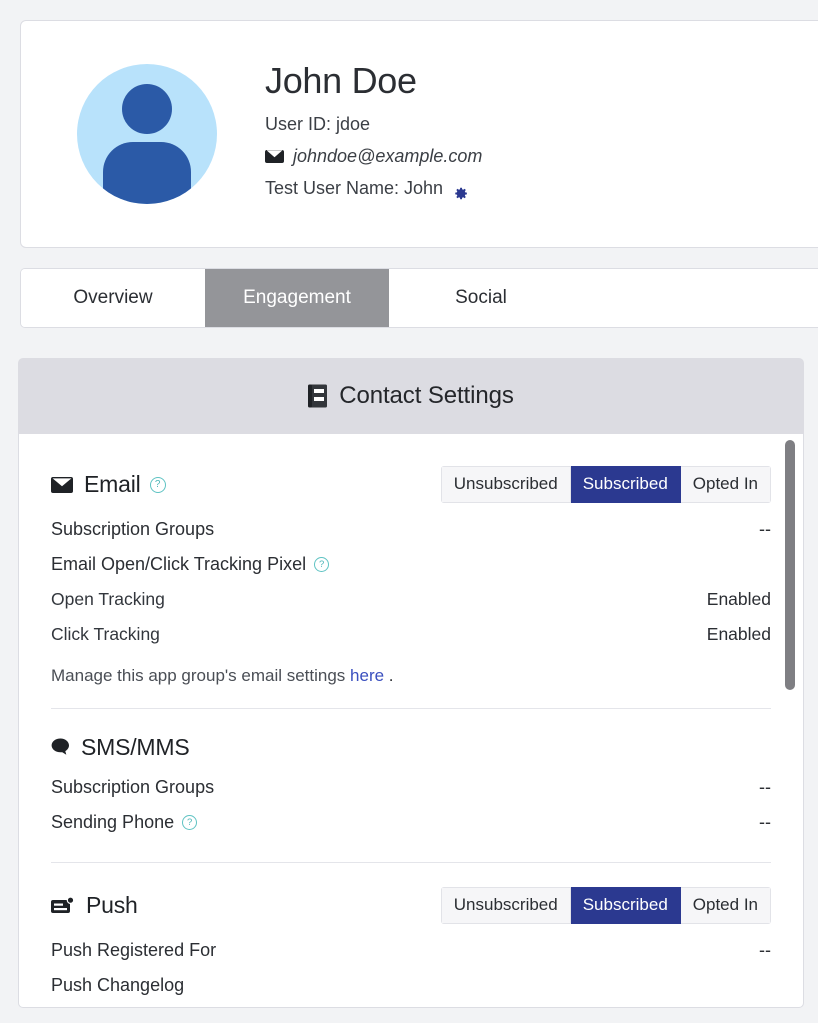 This screenshot has height=1023, width=818. I want to click on avatar, so click(147, 134).